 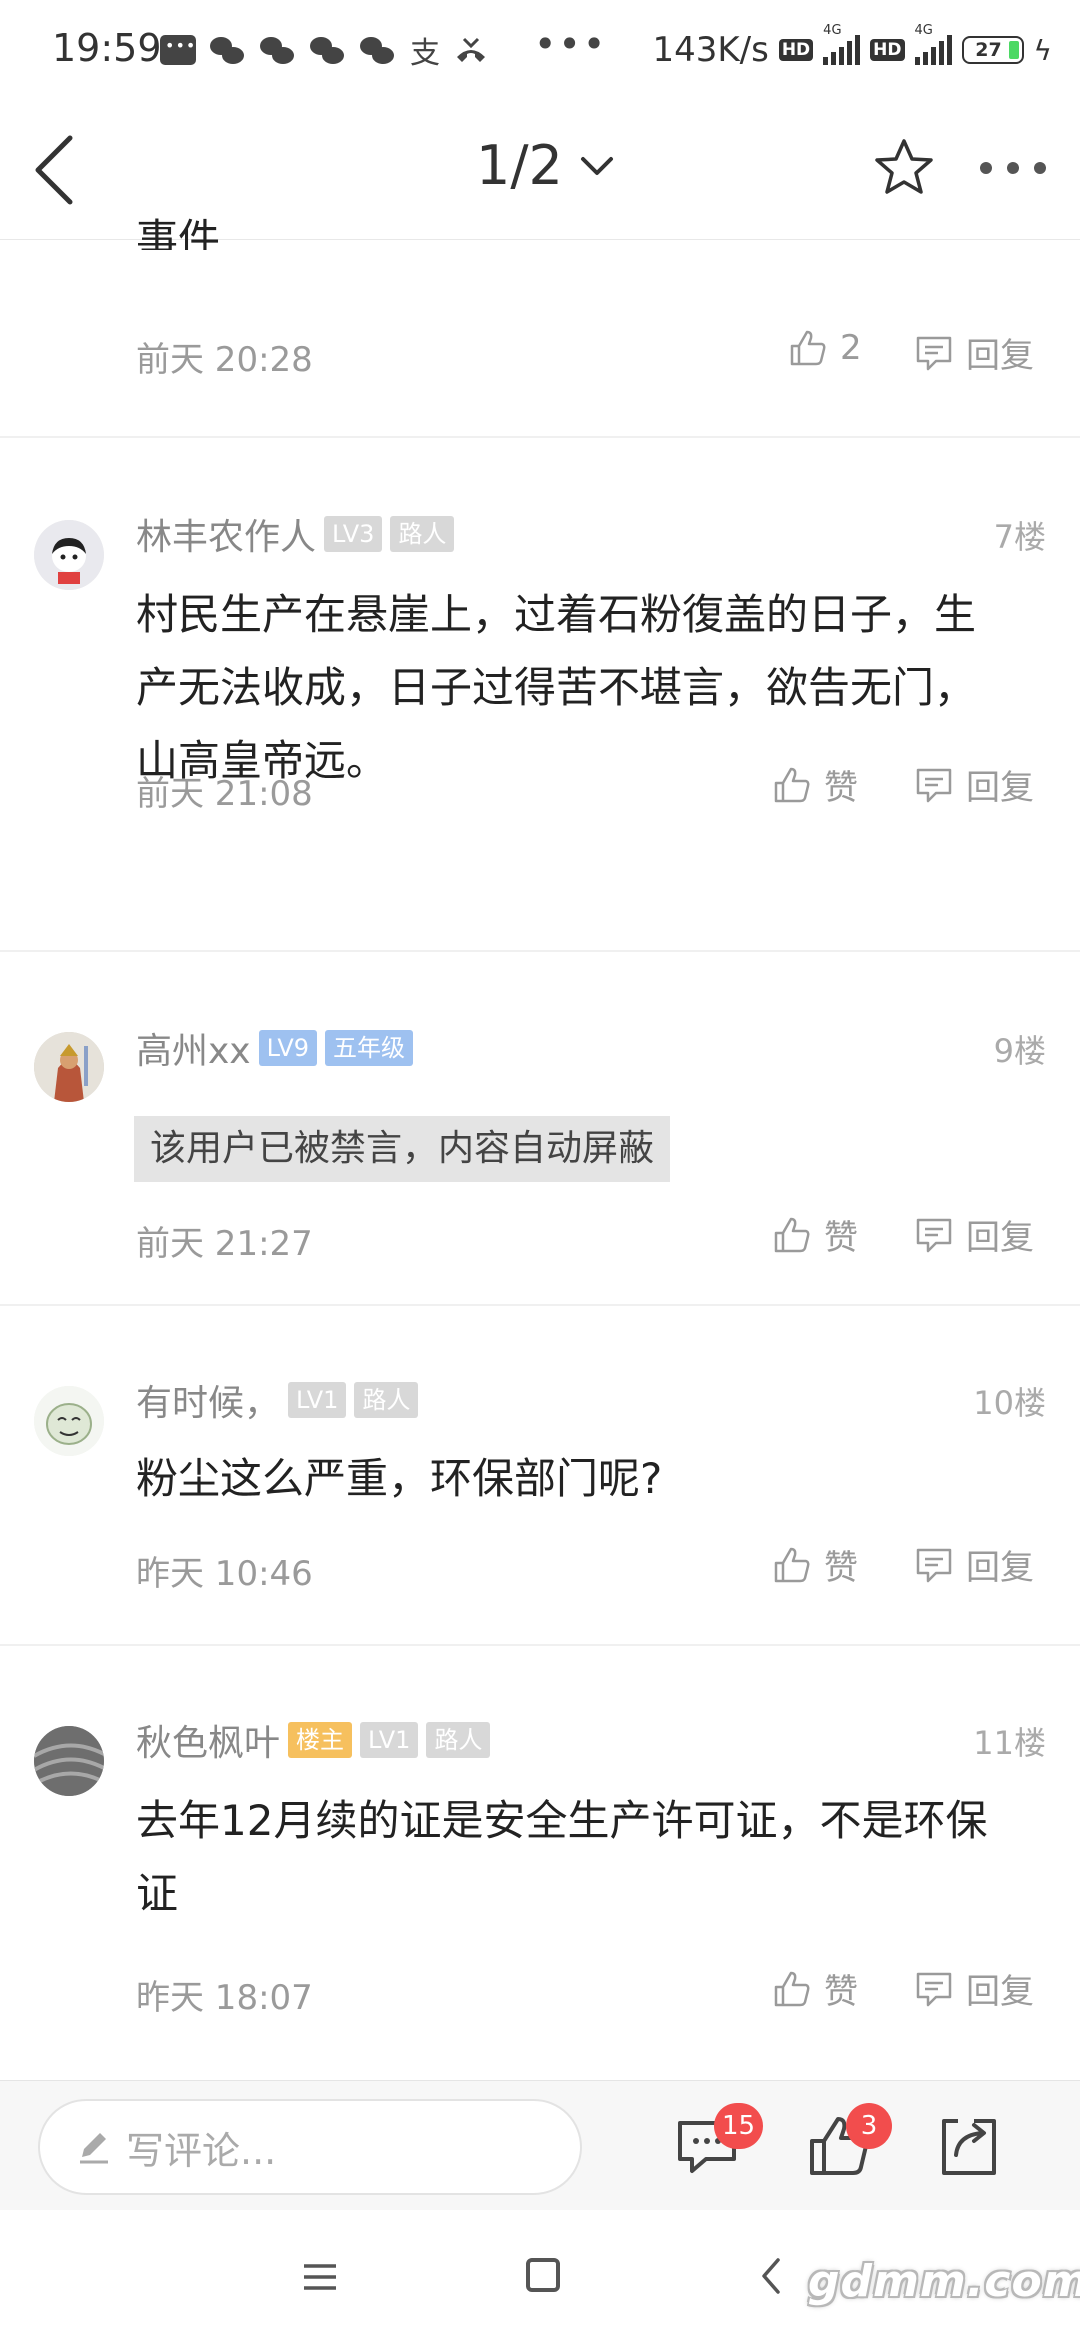 I want to click on system-navigation-bar: gdmm.com, so click(x=540, y=2275).